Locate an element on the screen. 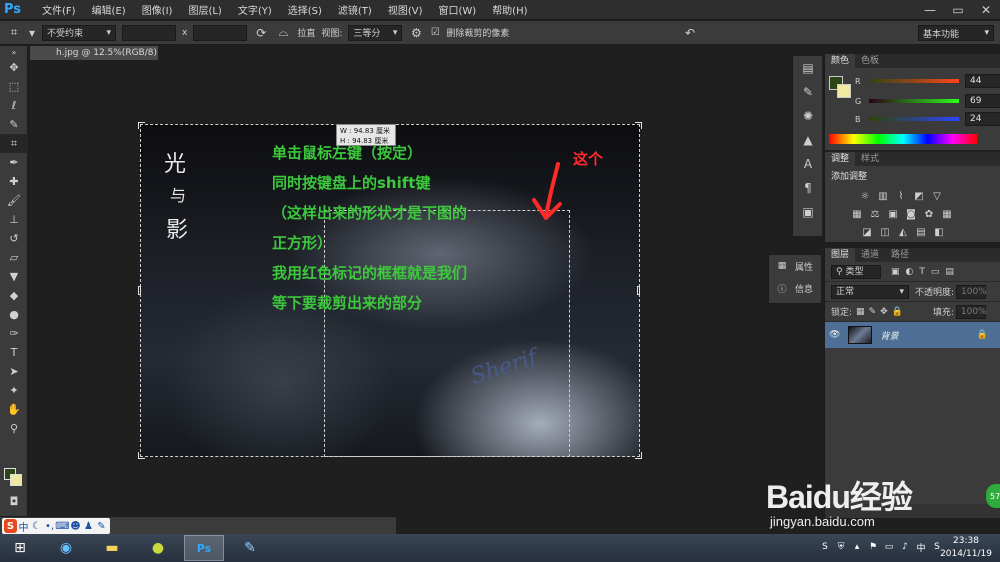 The width and height of the screenshot is (1000, 562). clock: 23:38 2014/11/19 is located at coordinates (966, 548).